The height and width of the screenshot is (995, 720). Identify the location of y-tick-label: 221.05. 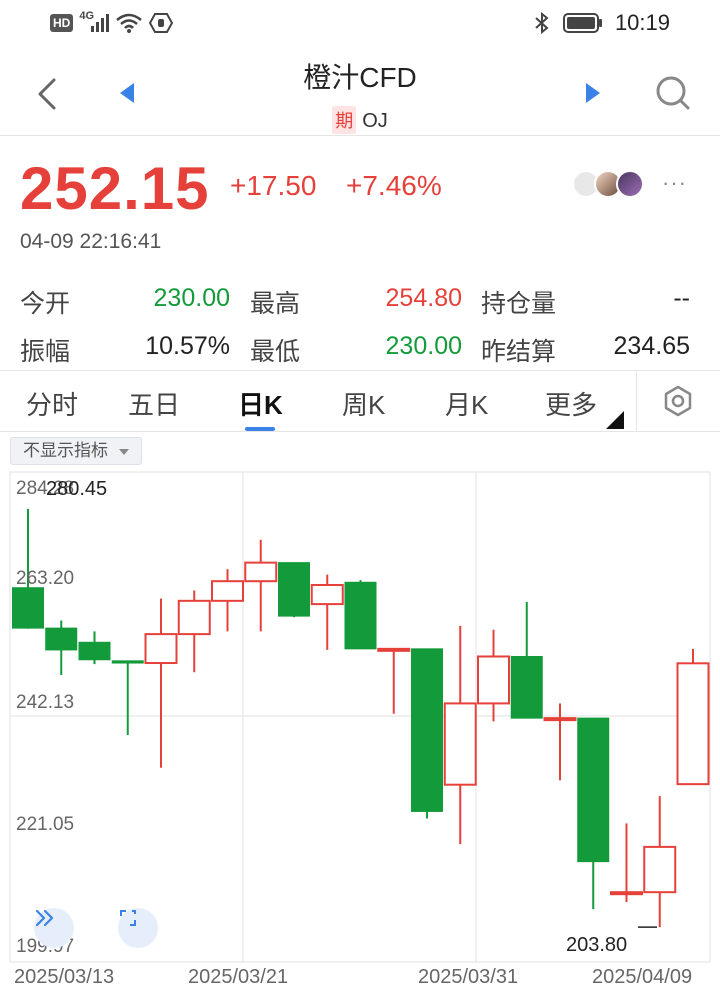
(45, 824).